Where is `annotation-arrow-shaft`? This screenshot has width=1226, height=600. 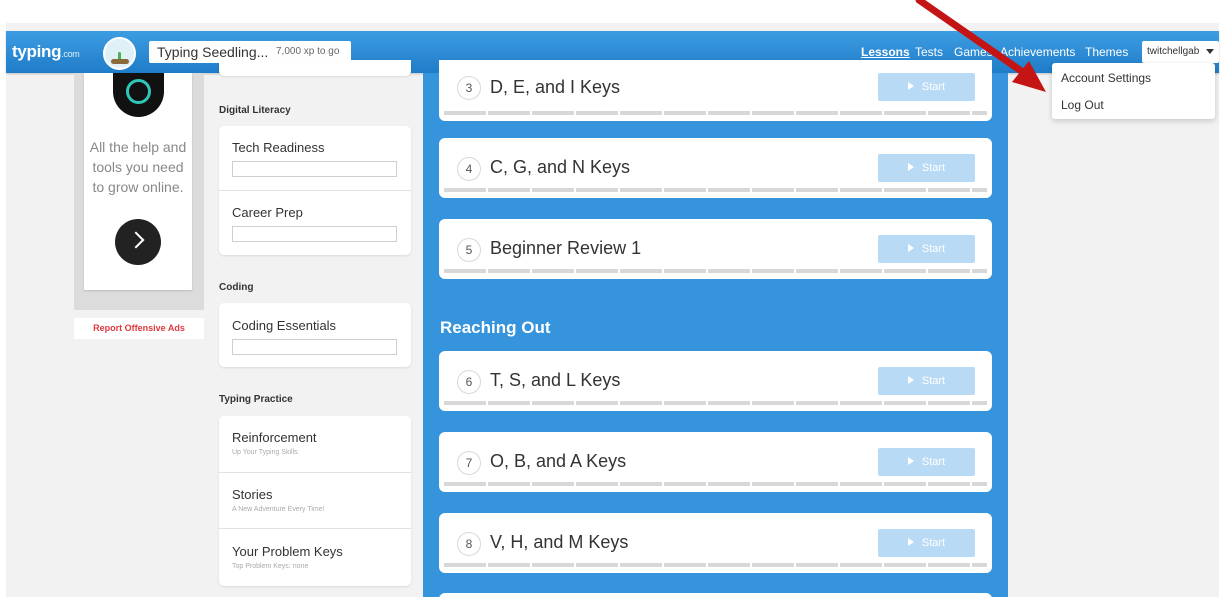 annotation-arrow-shaft is located at coordinates (973, 39).